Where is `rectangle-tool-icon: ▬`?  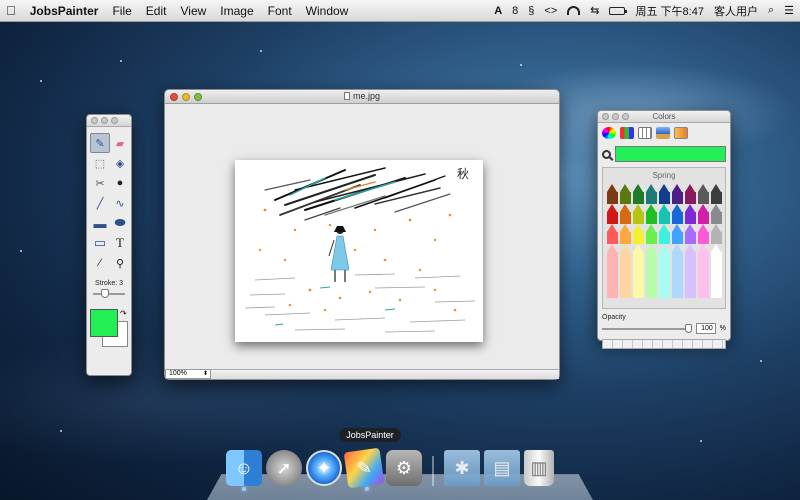 rectangle-tool-icon: ▬ is located at coordinates (100, 223).